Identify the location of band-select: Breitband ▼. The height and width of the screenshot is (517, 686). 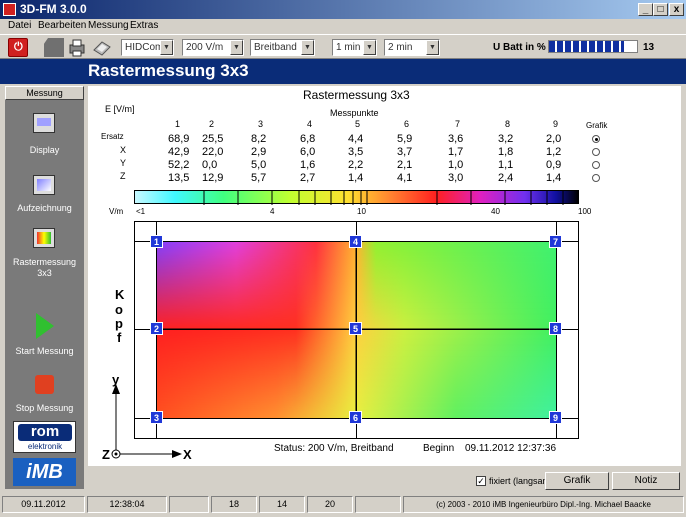
(282, 47).